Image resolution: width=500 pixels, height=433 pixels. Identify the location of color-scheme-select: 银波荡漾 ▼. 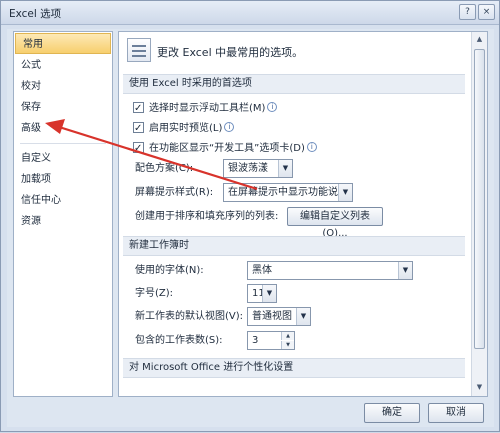
(258, 168).